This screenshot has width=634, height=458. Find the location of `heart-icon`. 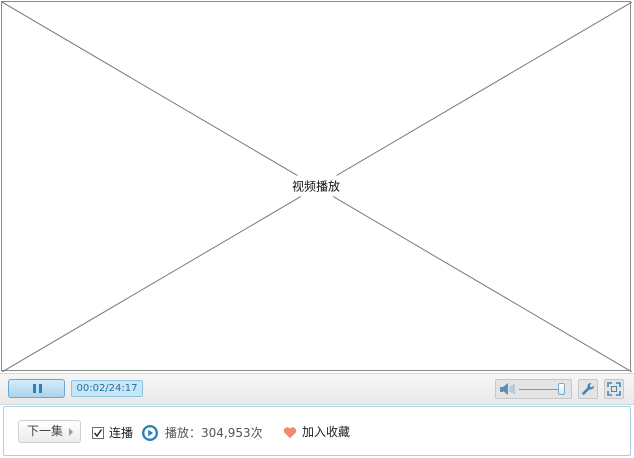

heart-icon is located at coordinates (290, 432).